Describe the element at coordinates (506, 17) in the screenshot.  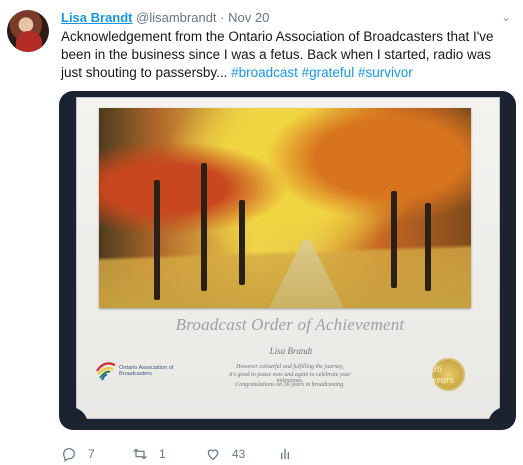
I see `chevron-down-icon: ⌄` at that location.